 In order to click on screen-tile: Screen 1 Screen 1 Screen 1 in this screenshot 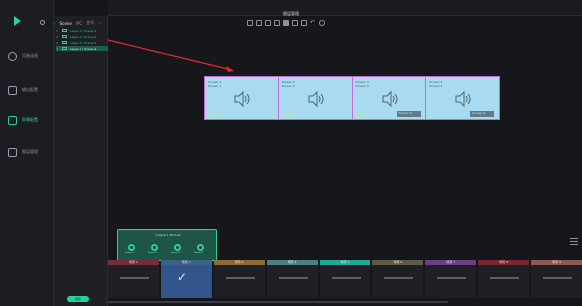, I will do `click(242, 98)`.